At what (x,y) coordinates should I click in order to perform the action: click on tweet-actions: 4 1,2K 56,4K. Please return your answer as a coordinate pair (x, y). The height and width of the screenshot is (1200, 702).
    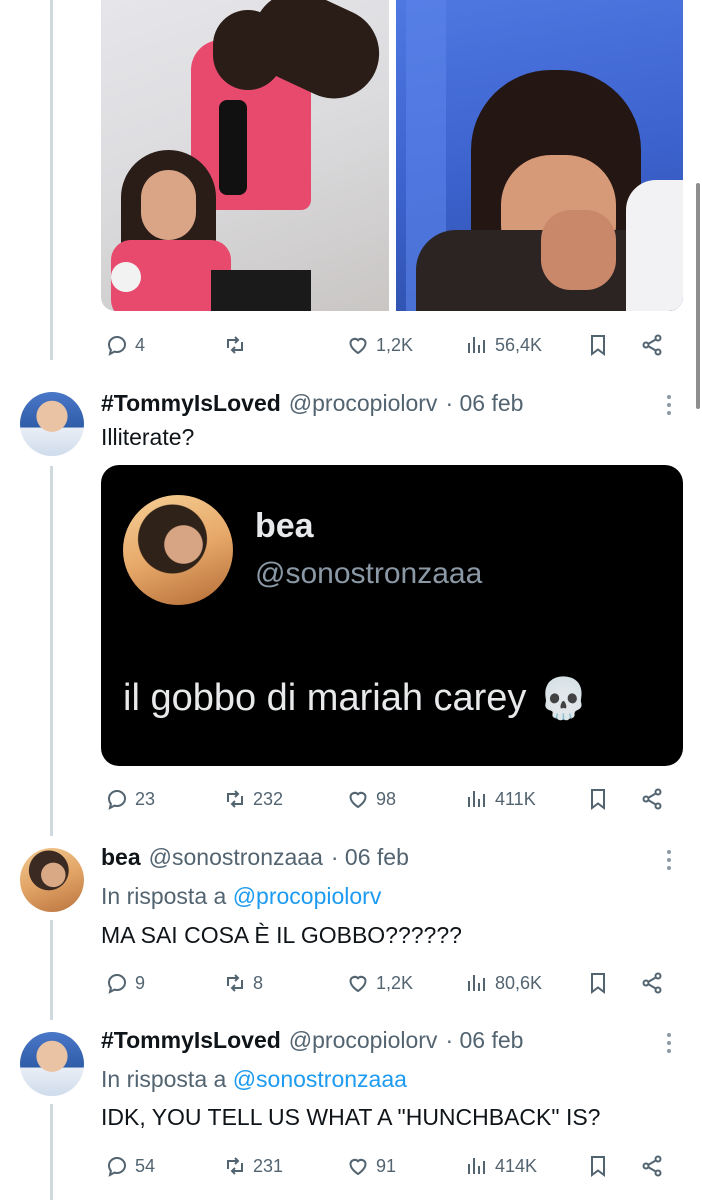
    Looking at the image, I should click on (392, 345).